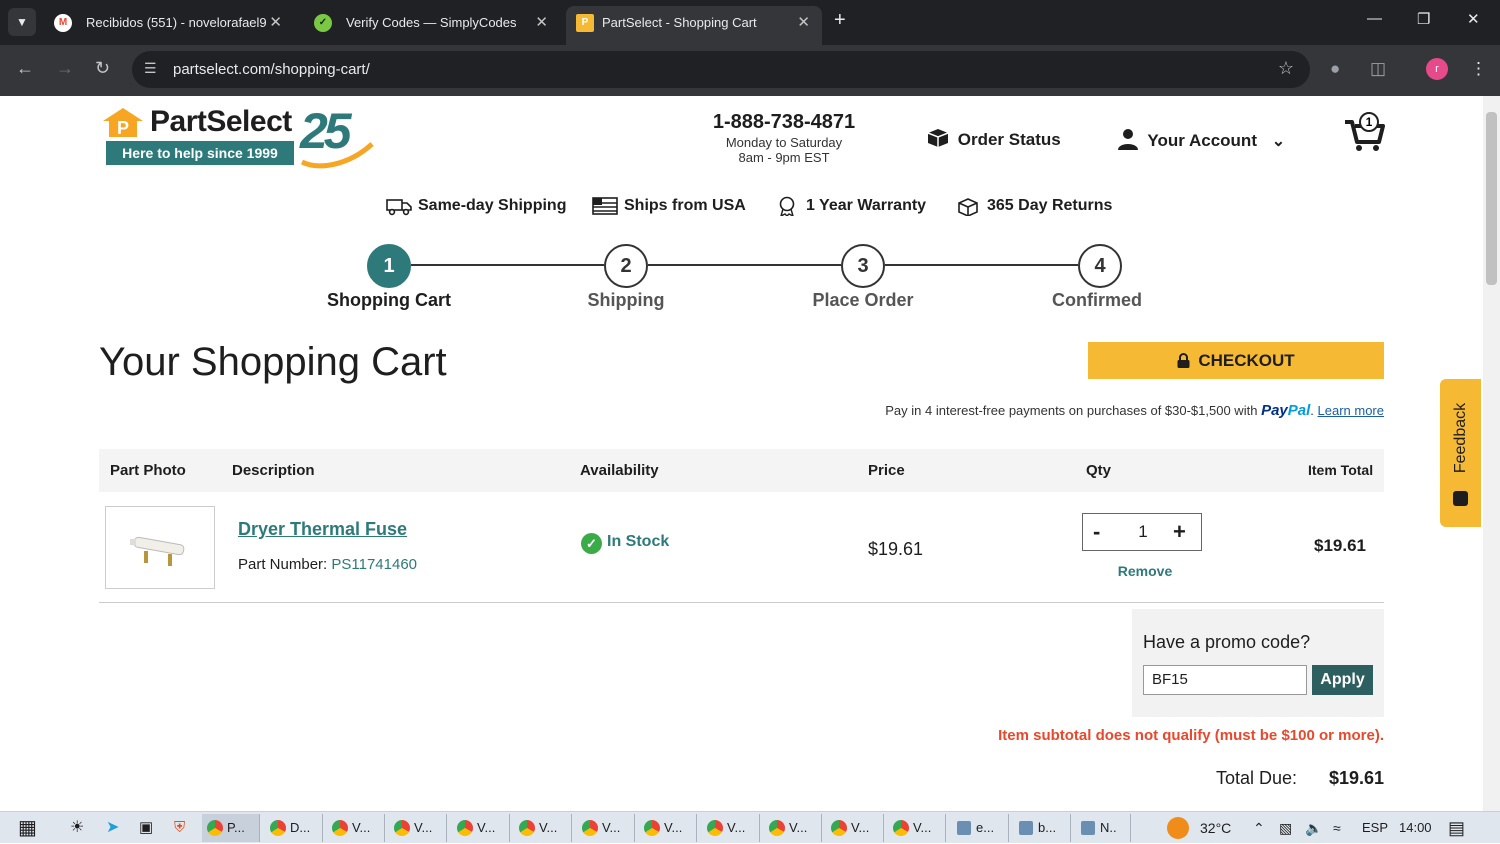 Image resolution: width=1500 pixels, height=844 pixels. Describe the element at coordinates (1285, 828) in the screenshot. I see `network-icon: ▧` at that location.